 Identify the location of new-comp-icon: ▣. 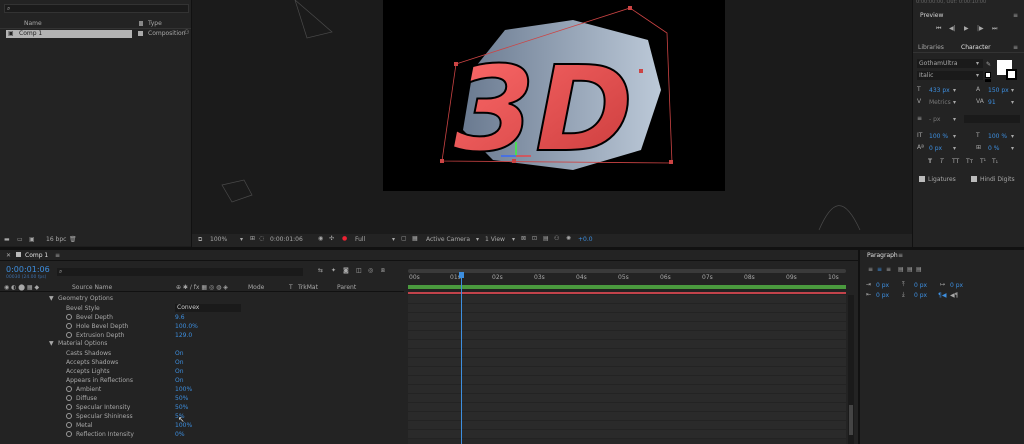
(32, 240).